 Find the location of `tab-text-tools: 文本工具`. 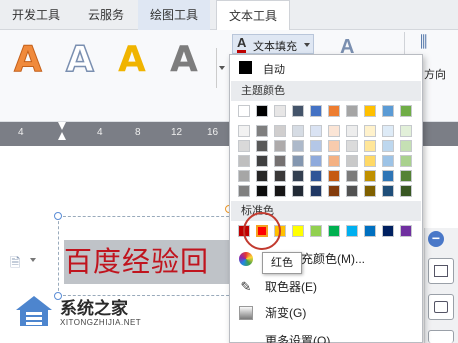

tab-text-tools: 文本工具 is located at coordinates (253, 15).